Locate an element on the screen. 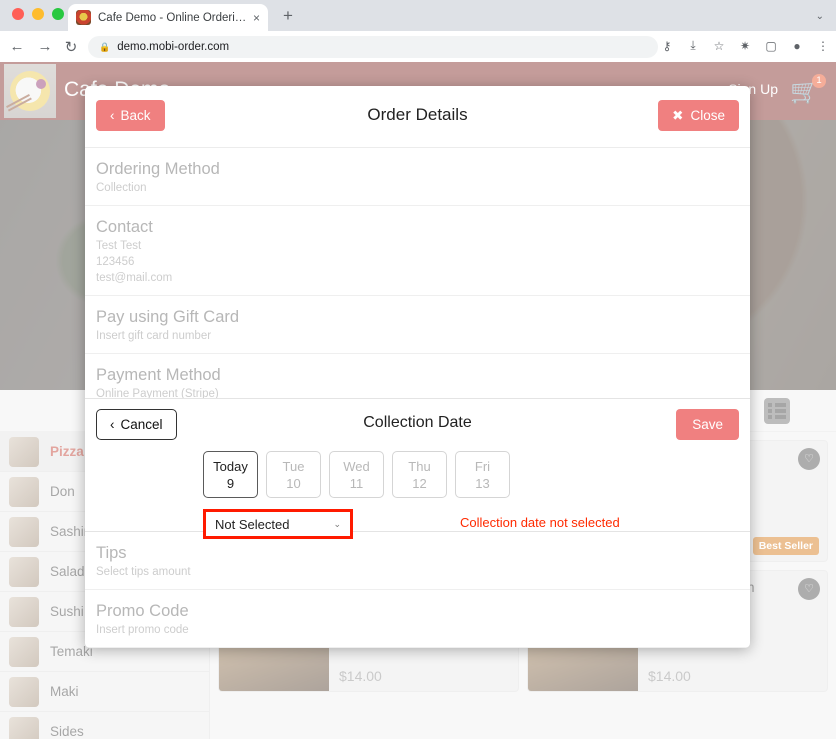  contact-line: Test Test is located at coordinates (119, 246).